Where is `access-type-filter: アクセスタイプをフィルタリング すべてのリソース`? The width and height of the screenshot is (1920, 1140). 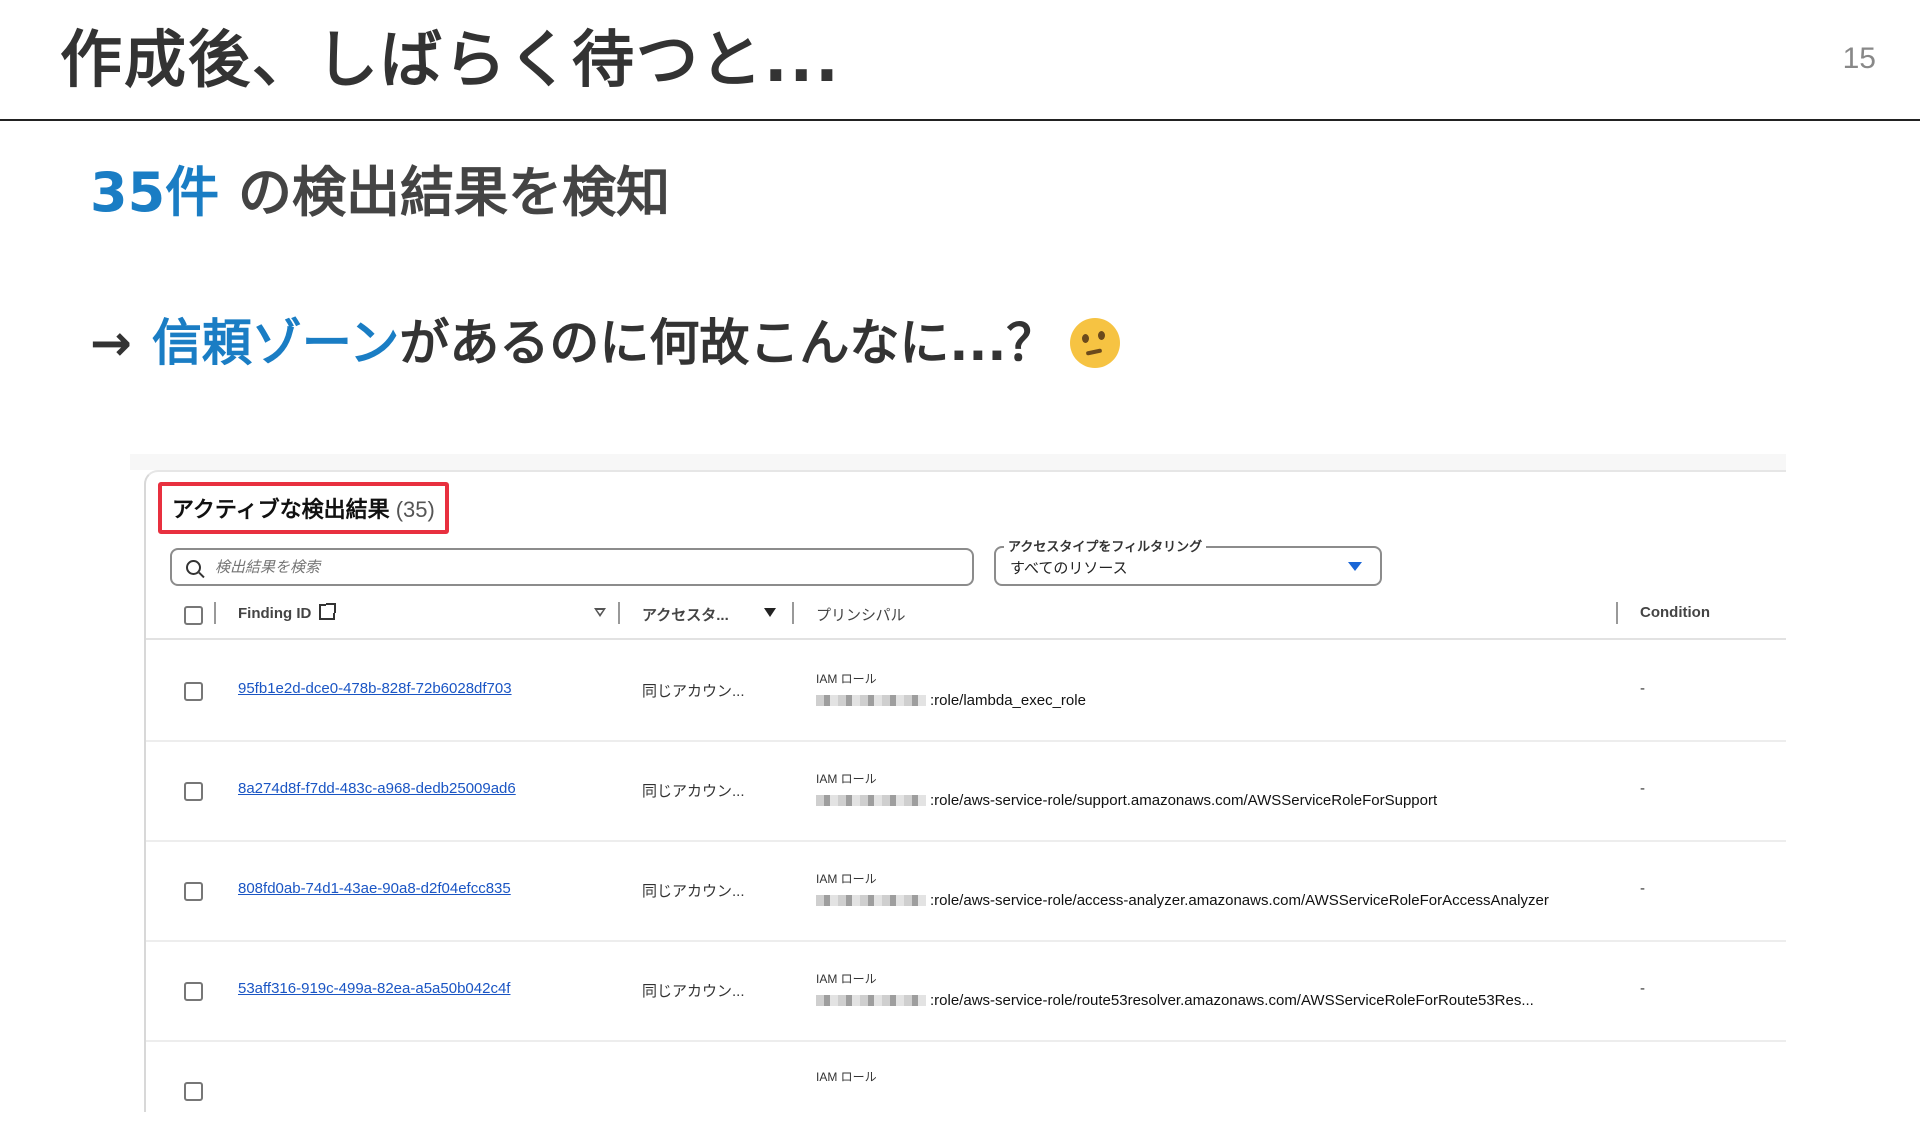
access-type-filter: アクセスタイプをフィルタリング すべてのリソース is located at coordinates (1188, 561).